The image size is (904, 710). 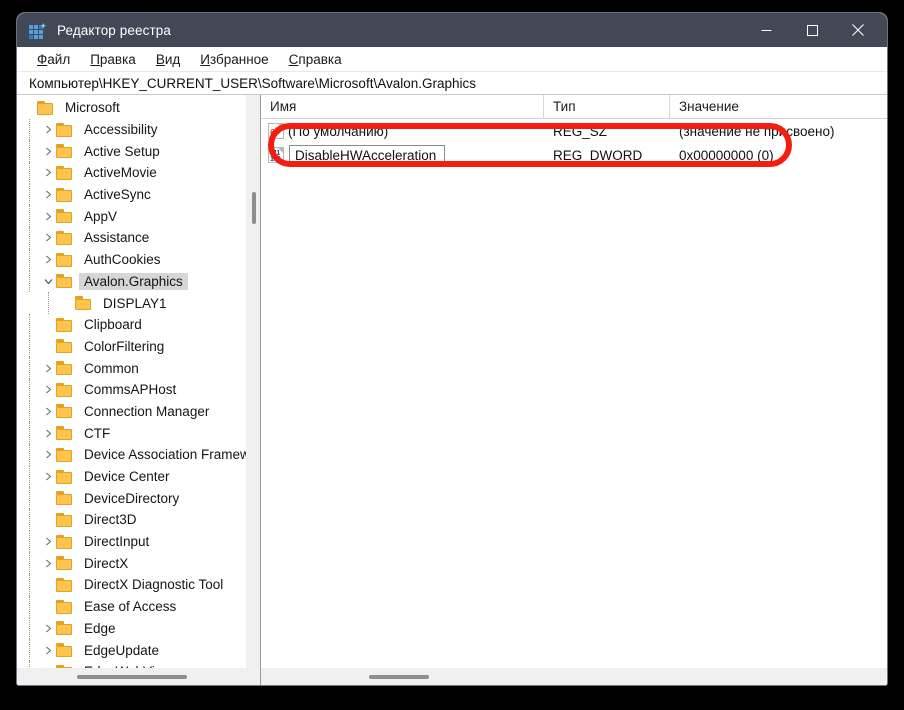 I want to click on tree-node: Active Setup, so click(x=131, y=151).